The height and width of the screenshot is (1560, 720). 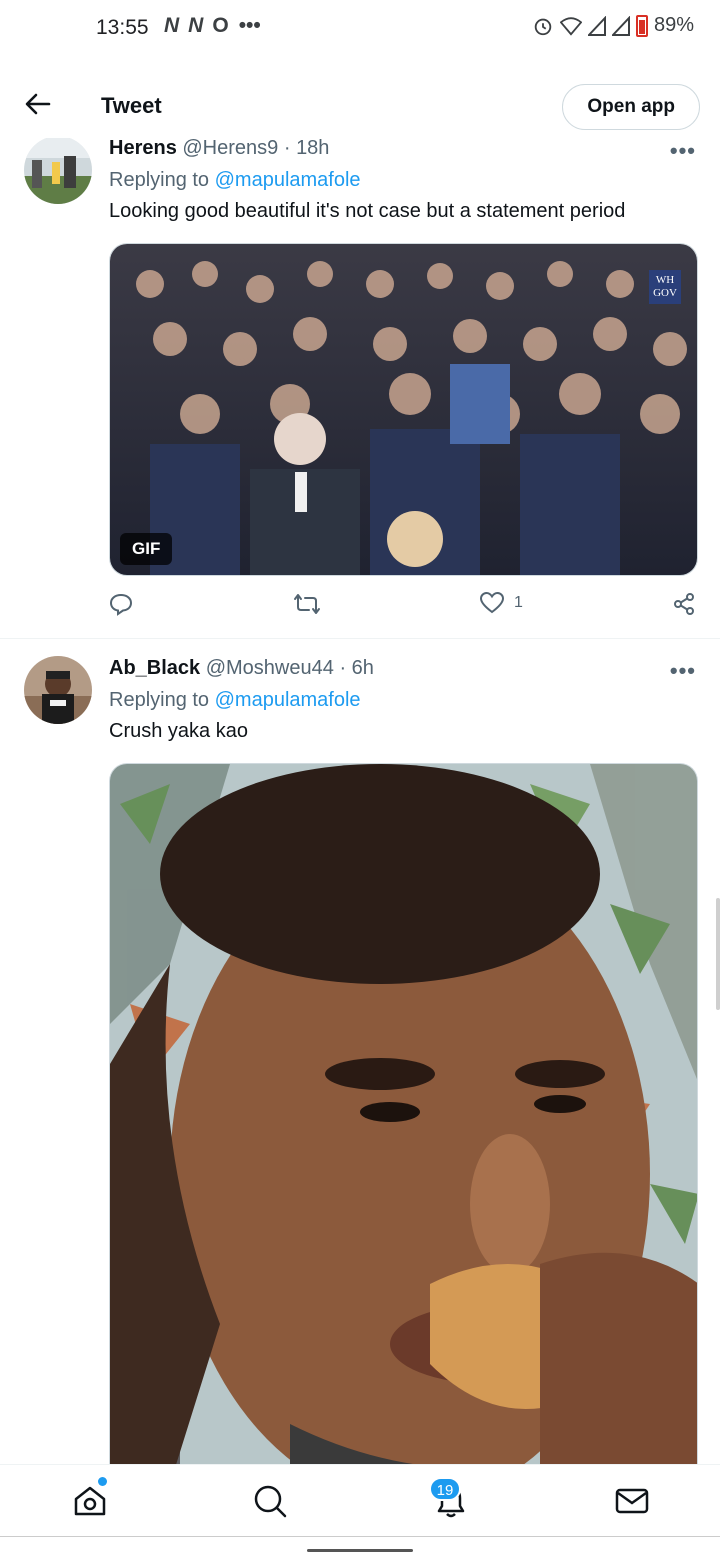 What do you see at coordinates (518, 602) in the screenshot?
I see `like-count: 1` at bounding box center [518, 602].